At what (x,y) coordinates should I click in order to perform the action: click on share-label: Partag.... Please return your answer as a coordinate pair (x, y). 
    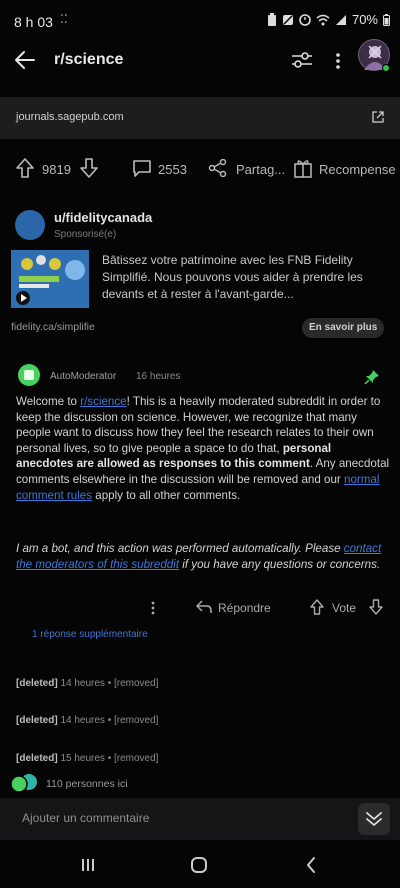
    Looking at the image, I should click on (260, 169).